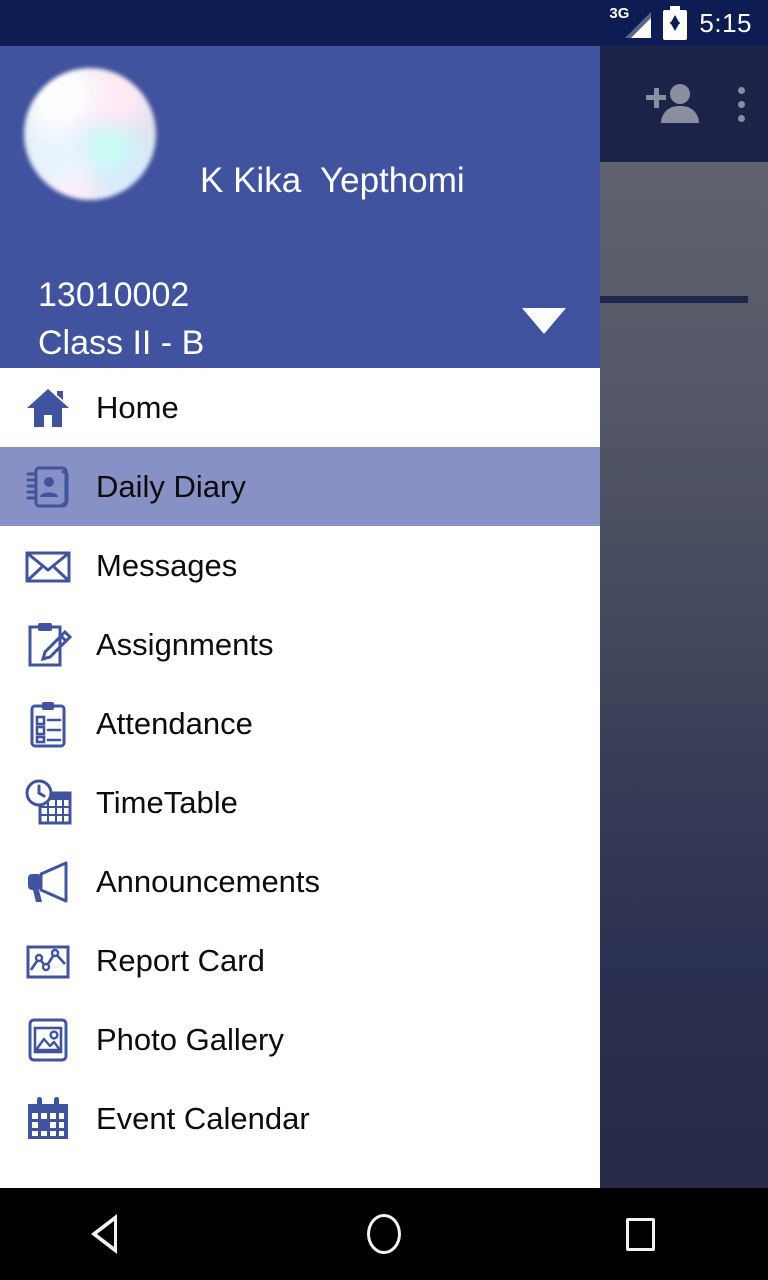 The image size is (768, 1280). I want to click on add-person-icon, so click(672, 104).